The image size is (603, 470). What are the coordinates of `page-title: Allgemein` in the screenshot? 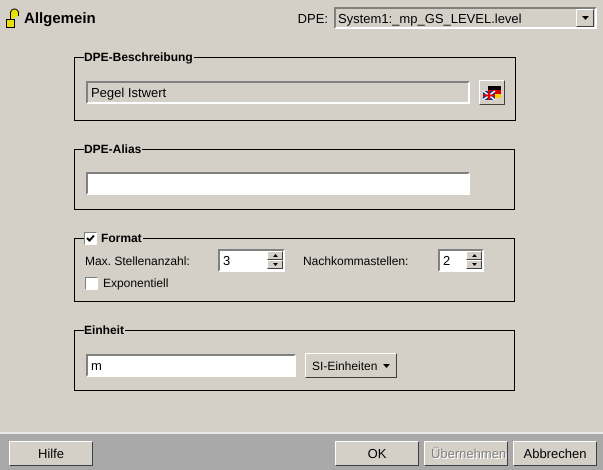 It's located at (60, 18).